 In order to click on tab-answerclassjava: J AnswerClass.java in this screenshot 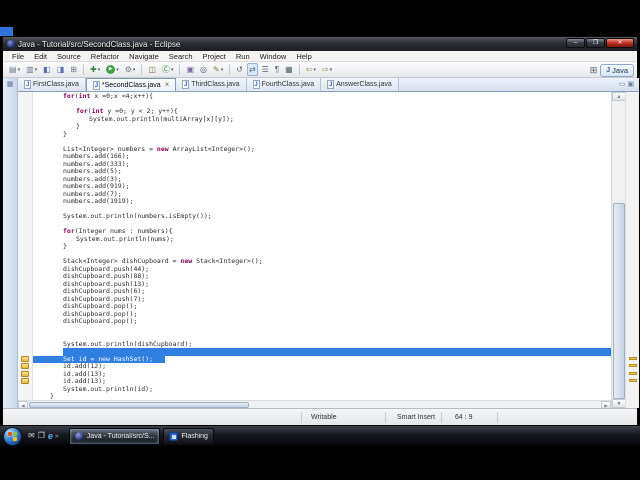, I will do `click(360, 84)`.